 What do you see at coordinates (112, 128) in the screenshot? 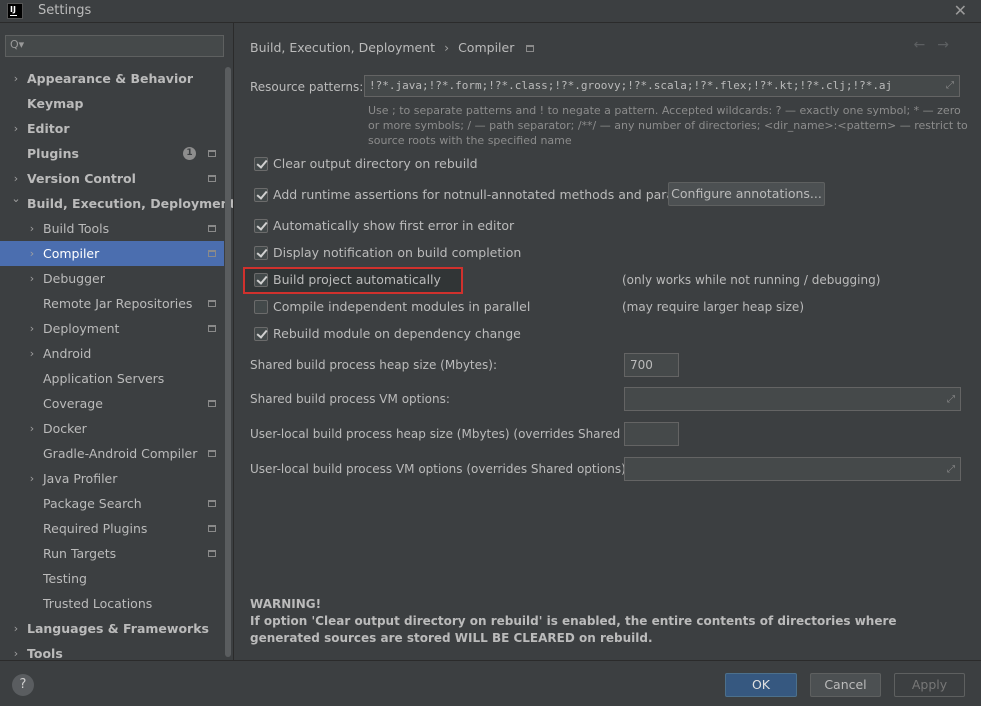
I see `sidebar-item-editor: › Editor` at bounding box center [112, 128].